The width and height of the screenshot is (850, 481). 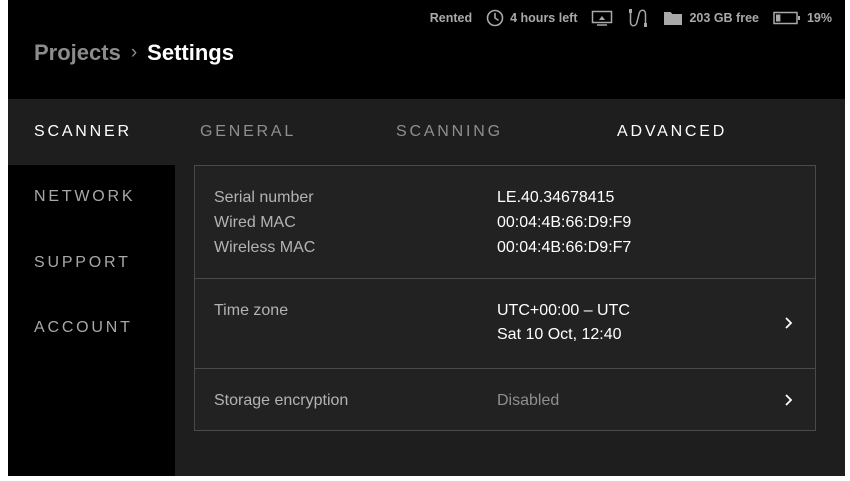 What do you see at coordinates (190, 52) in the screenshot?
I see `page-title: Settings` at bounding box center [190, 52].